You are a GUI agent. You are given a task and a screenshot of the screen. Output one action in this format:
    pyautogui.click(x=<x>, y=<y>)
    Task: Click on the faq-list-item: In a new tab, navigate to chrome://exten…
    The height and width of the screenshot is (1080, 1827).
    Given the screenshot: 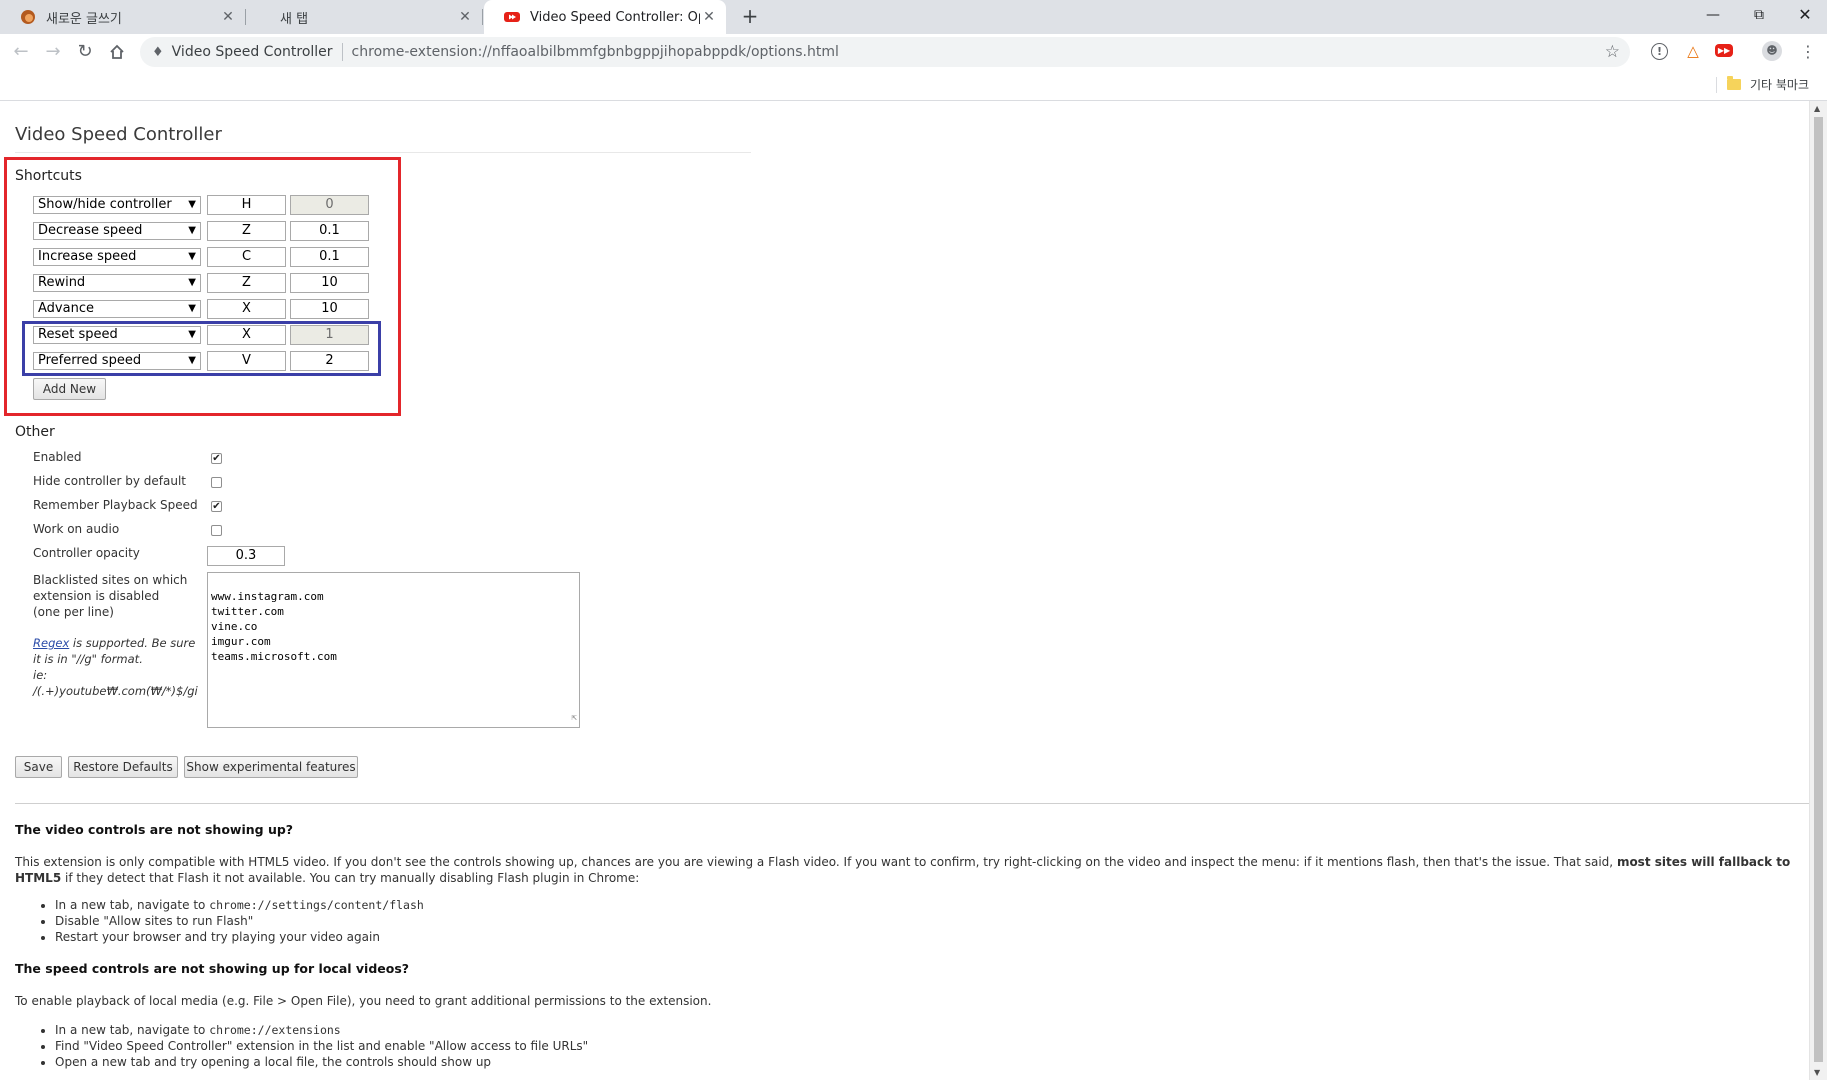 What is the action you would take?
    pyautogui.click(x=321, y=1030)
    